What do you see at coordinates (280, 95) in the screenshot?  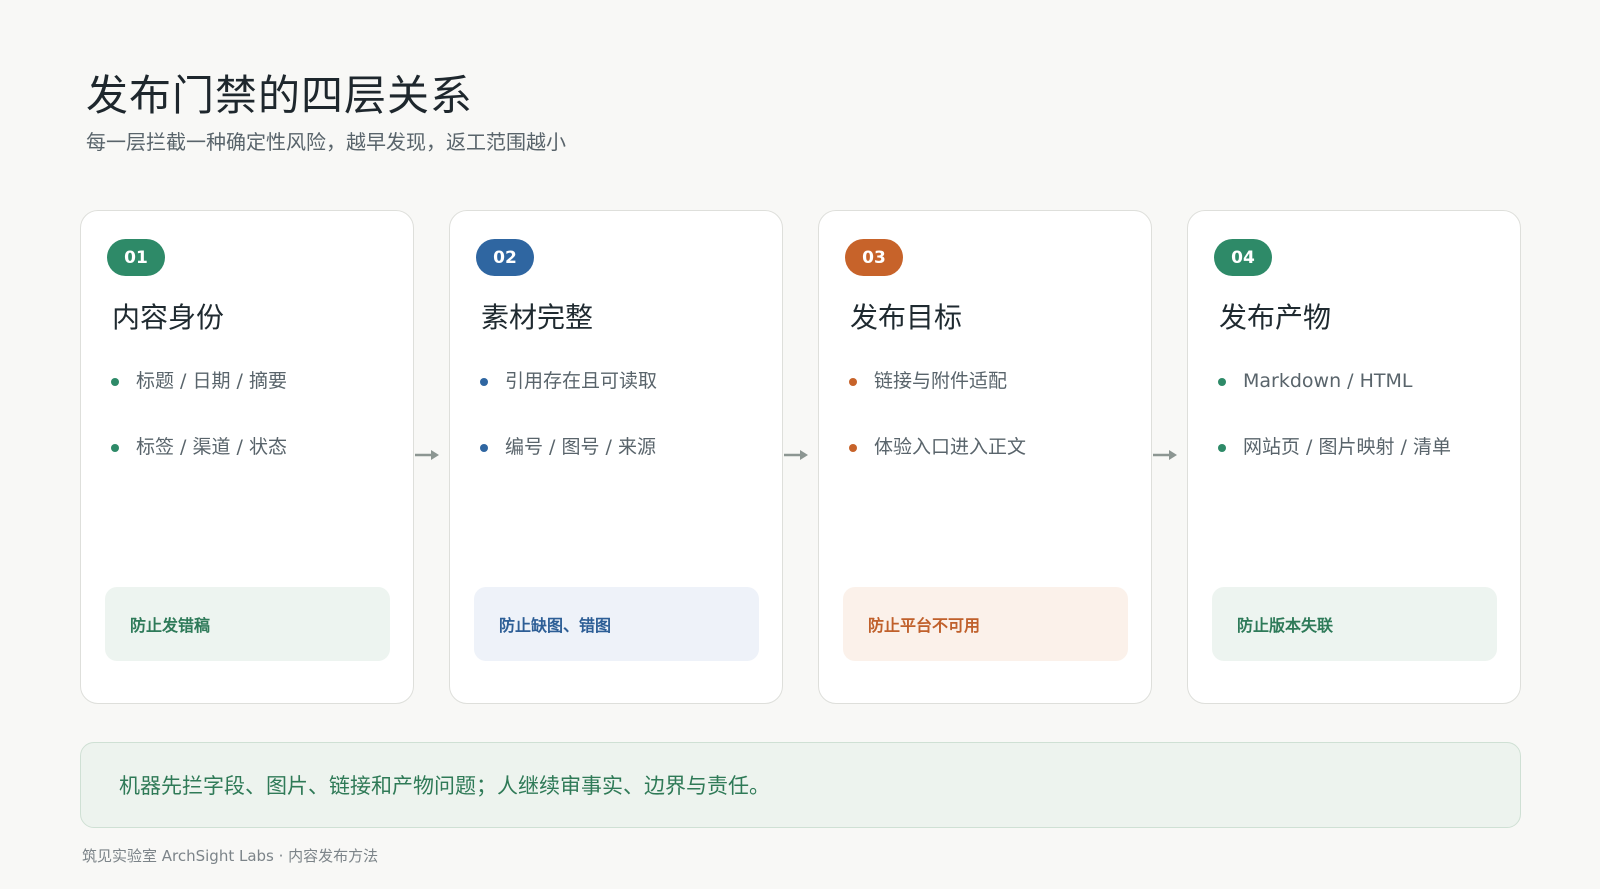 I see `page-title: 发布门禁的四层关系` at bounding box center [280, 95].